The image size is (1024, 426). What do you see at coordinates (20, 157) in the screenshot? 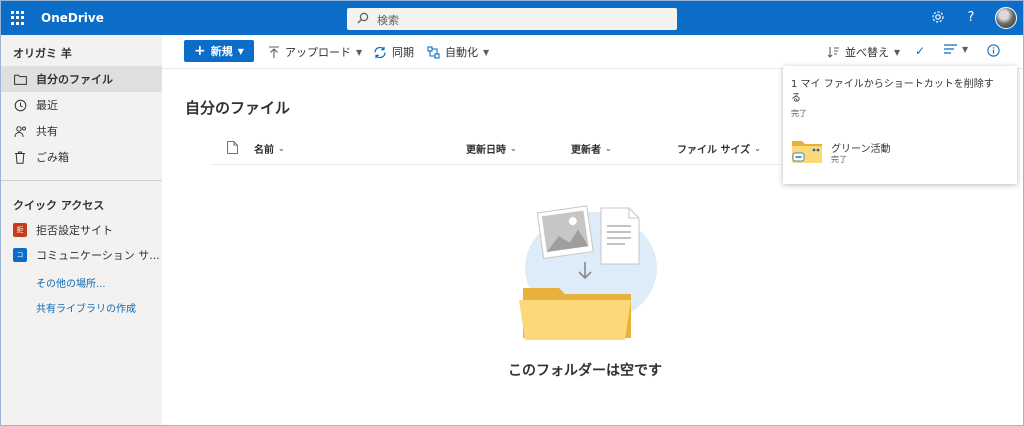
I see `trash-icon` at bounding box center [20, 157].